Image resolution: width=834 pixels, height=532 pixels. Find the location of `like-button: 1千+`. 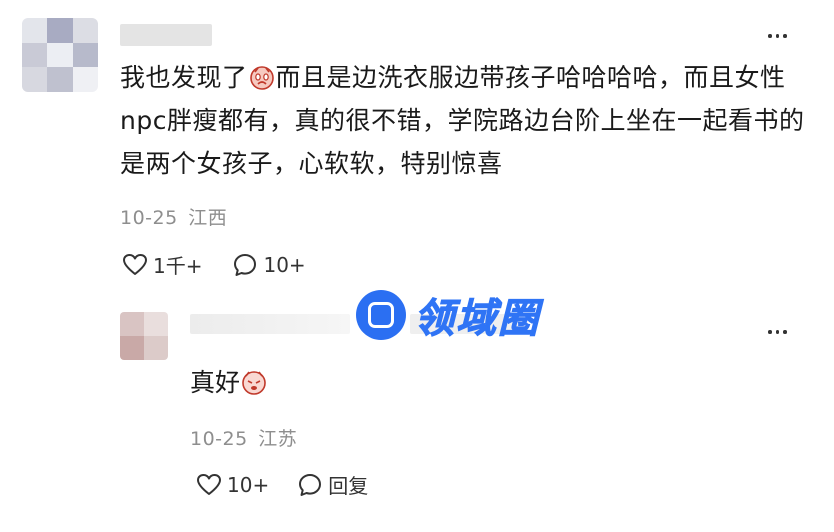

like-button: 1千+ is located at coordinates (162, 264).